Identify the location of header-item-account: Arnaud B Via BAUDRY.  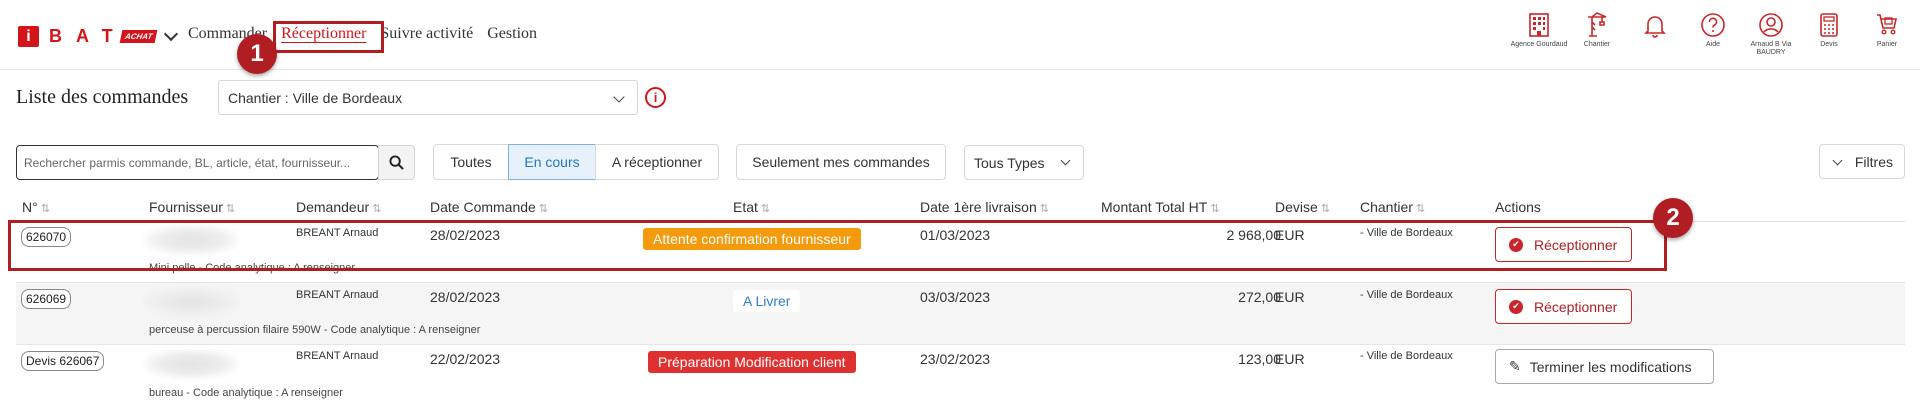
(1771, 34).